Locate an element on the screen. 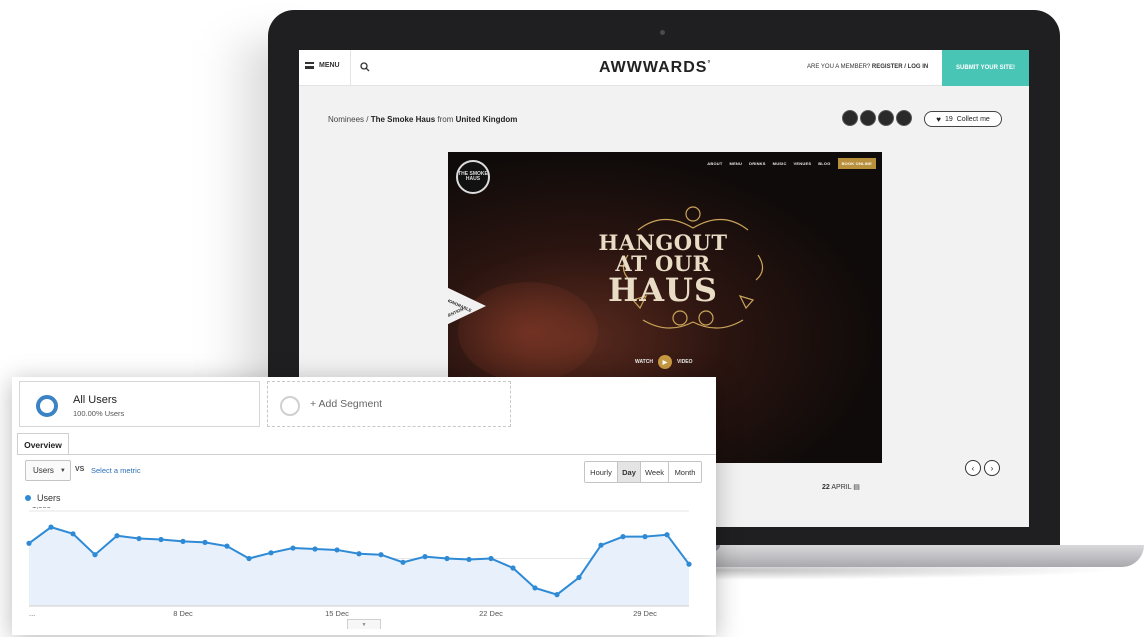 The height and width of the screenshot is (637, 1144). heart-icon: ♥ is located at coordinates (938, 119).